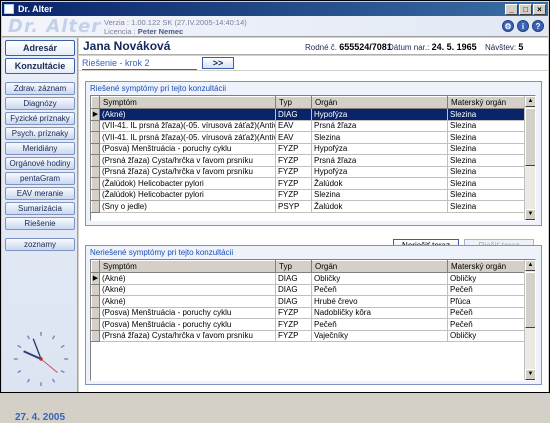  I want to click on table-row: (Akné) DIAG Hrubé črevo Pľúca, so click(308, 301).